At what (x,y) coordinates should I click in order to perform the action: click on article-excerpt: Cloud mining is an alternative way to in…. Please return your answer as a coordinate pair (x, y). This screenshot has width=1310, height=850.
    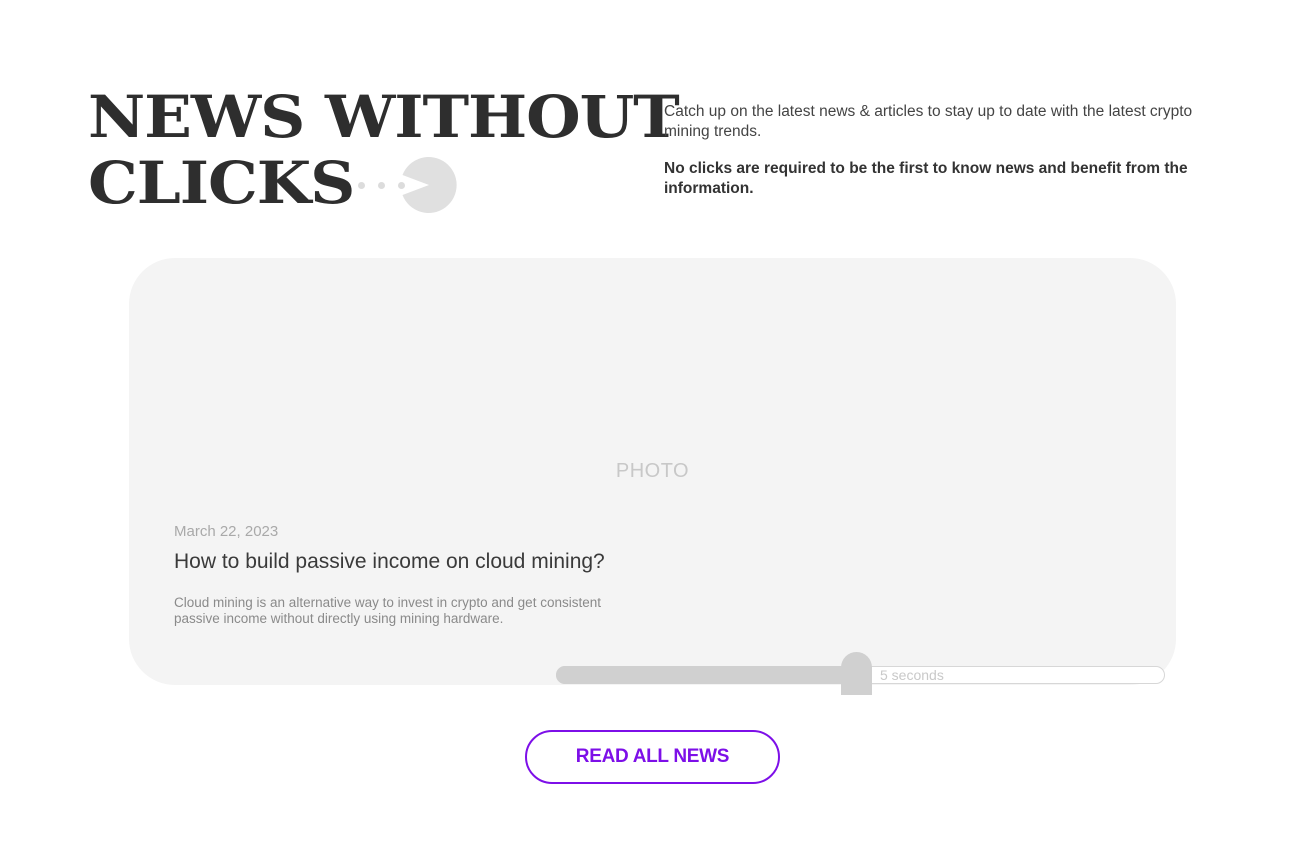
    Looking at the image, I should click on (387, 610).